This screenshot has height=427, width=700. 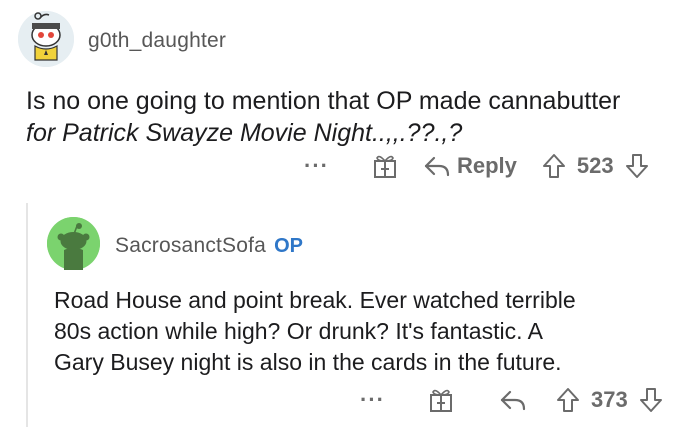 I want to click on reply-button, so click(x=513, y=400).